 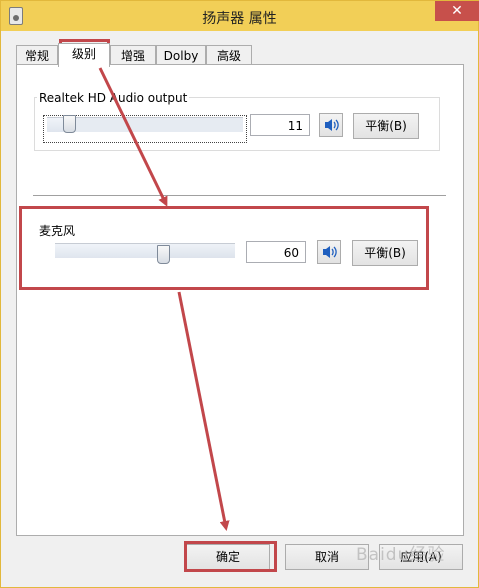 I want to click on close-button: ✕, so click(x=457, y=11).